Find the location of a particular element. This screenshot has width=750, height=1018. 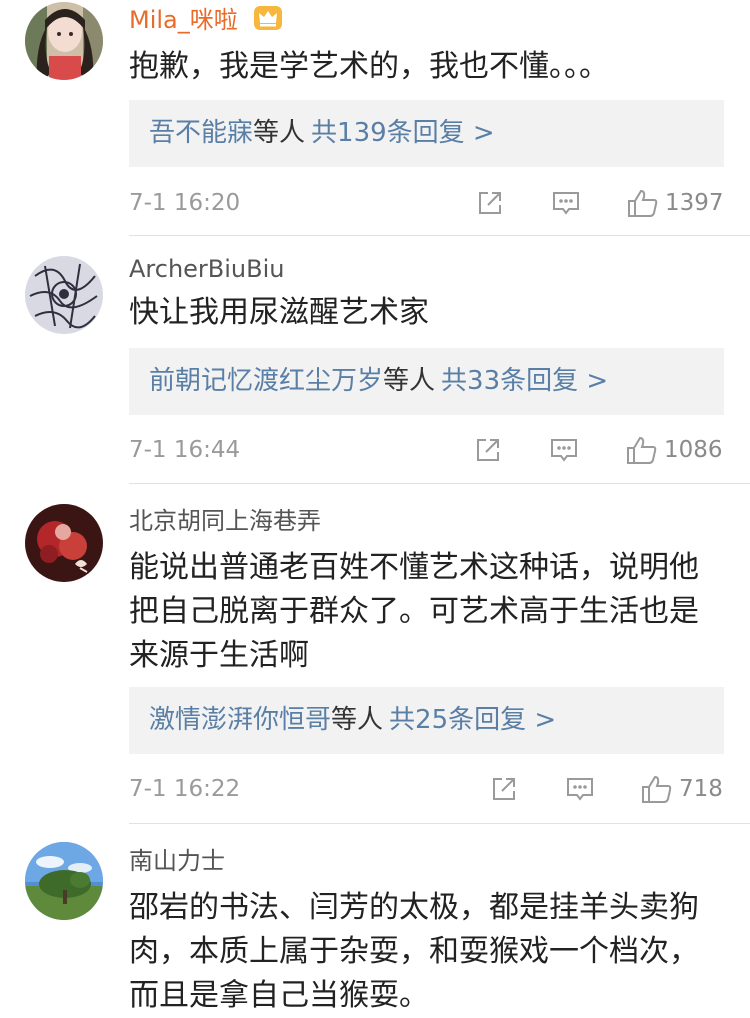

reply-names: 吾不能寐 is located at coordinates (201, 133).